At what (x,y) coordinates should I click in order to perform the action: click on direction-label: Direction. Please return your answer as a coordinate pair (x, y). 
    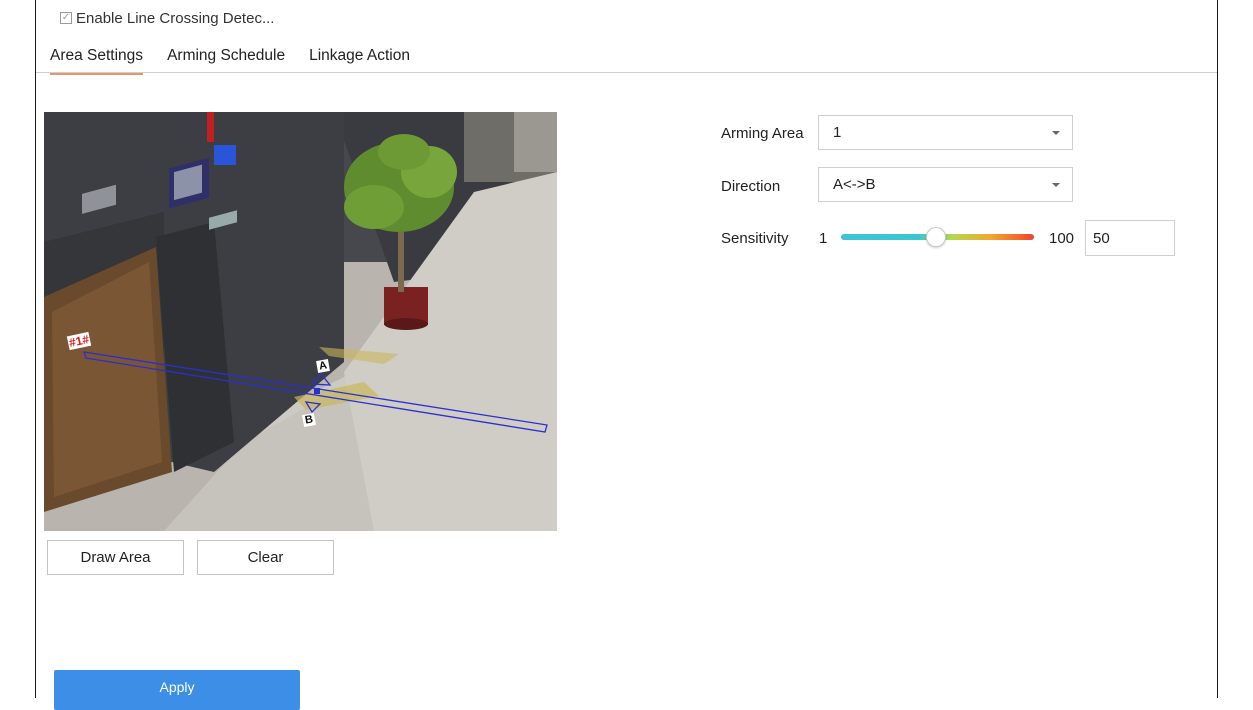
    Looking at the image, I should click on (751, 186).